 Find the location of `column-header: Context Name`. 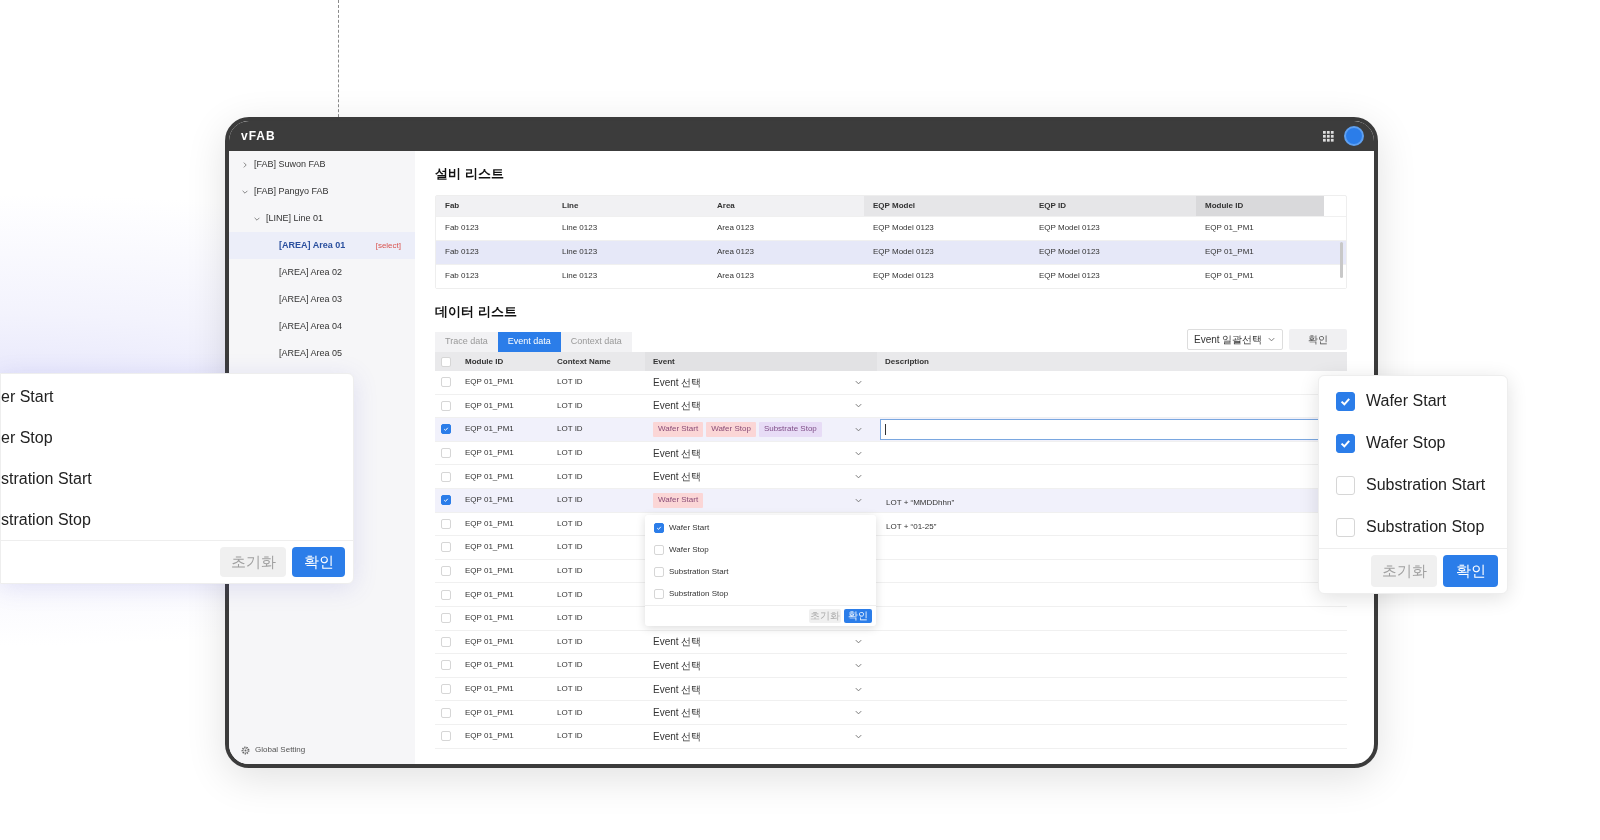

column-header: Context Name is located at coordinates (584, 361).